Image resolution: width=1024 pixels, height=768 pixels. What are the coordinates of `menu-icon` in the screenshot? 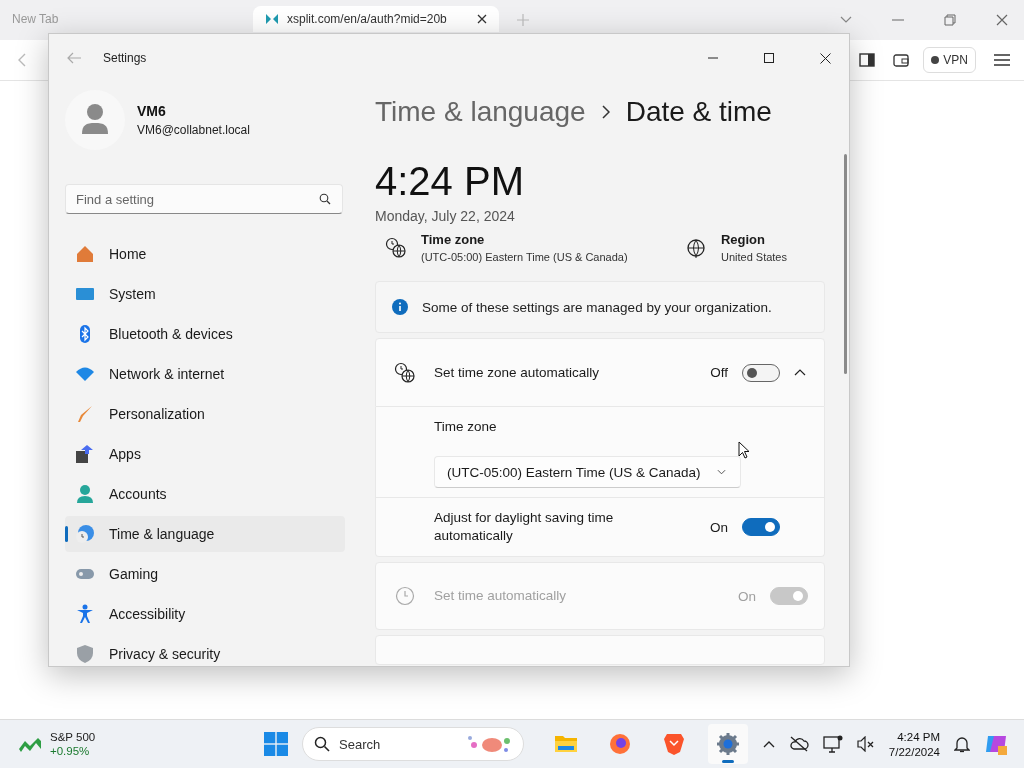 It's located at (1002, 60).